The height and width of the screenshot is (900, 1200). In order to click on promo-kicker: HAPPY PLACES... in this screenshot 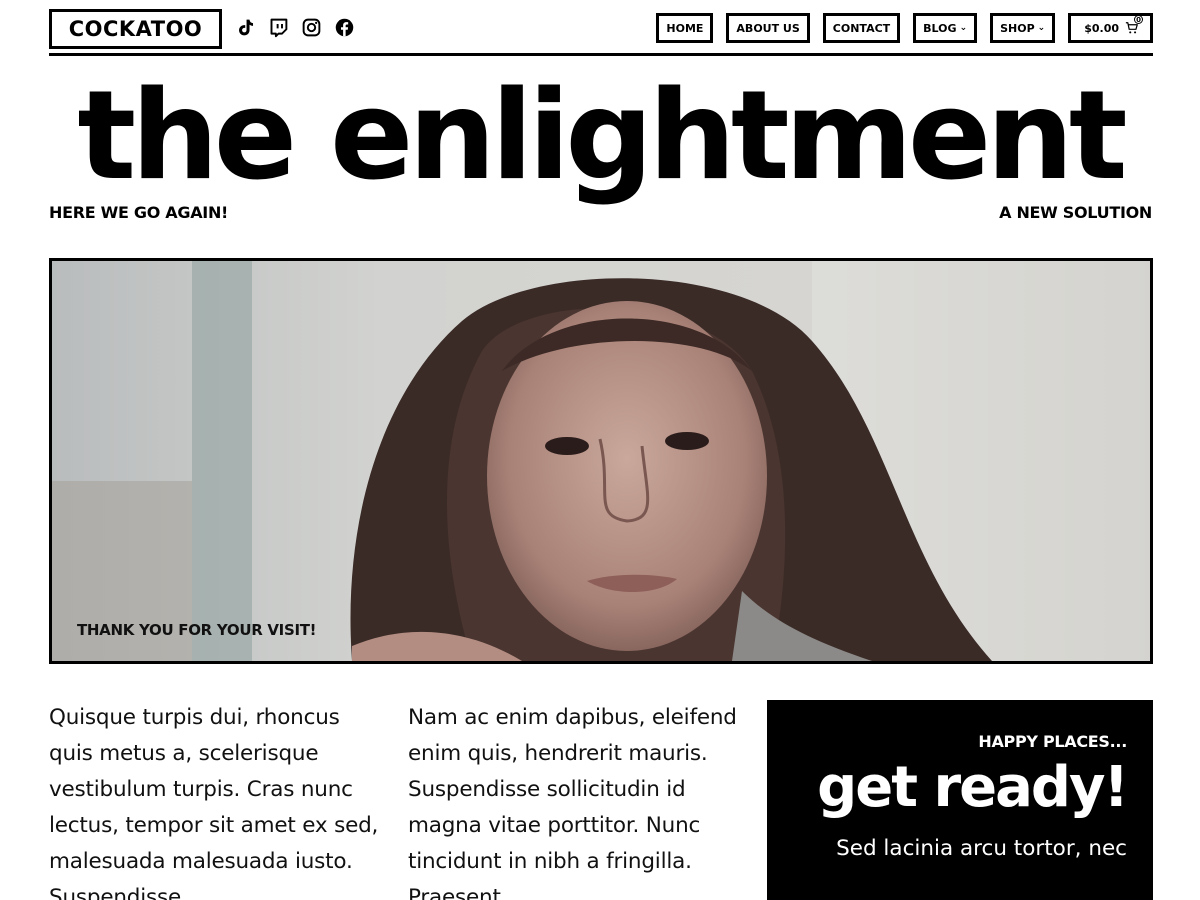, I will do `click(1052, 741)`.